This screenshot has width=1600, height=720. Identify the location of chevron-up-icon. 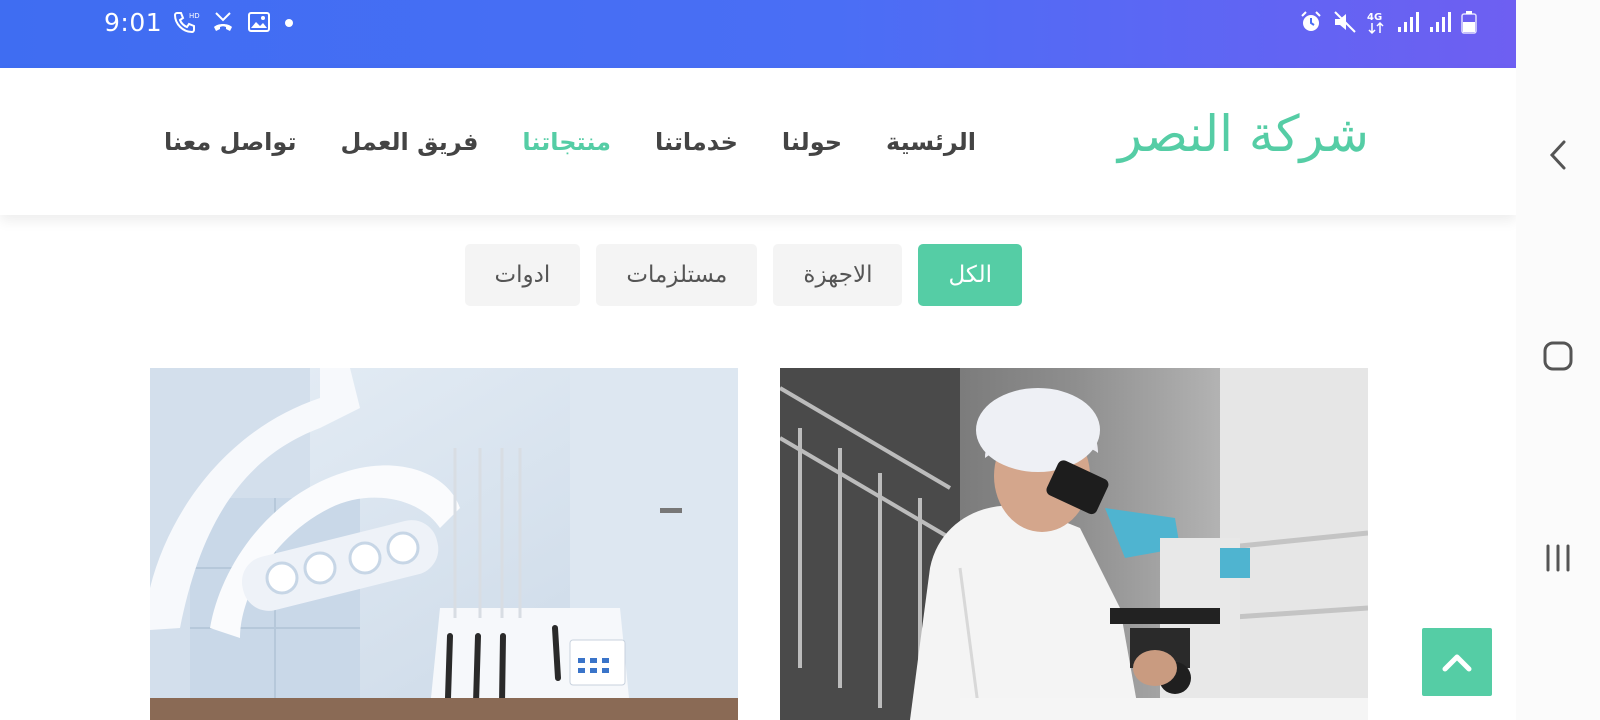
(1457, 663).